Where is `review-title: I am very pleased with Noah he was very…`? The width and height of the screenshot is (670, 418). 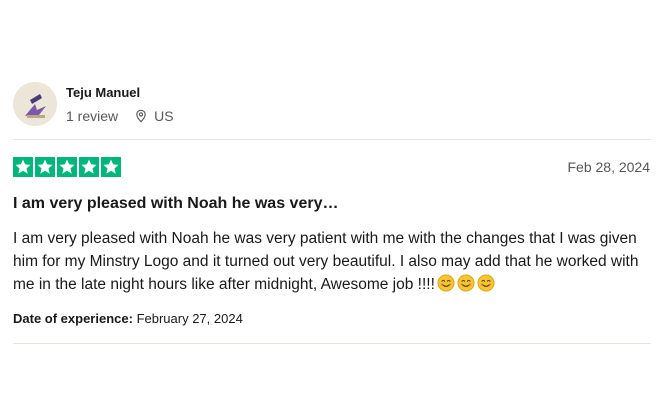 review-title: I am very pleased with Noah he was very… is located at coordinates (175, 204).